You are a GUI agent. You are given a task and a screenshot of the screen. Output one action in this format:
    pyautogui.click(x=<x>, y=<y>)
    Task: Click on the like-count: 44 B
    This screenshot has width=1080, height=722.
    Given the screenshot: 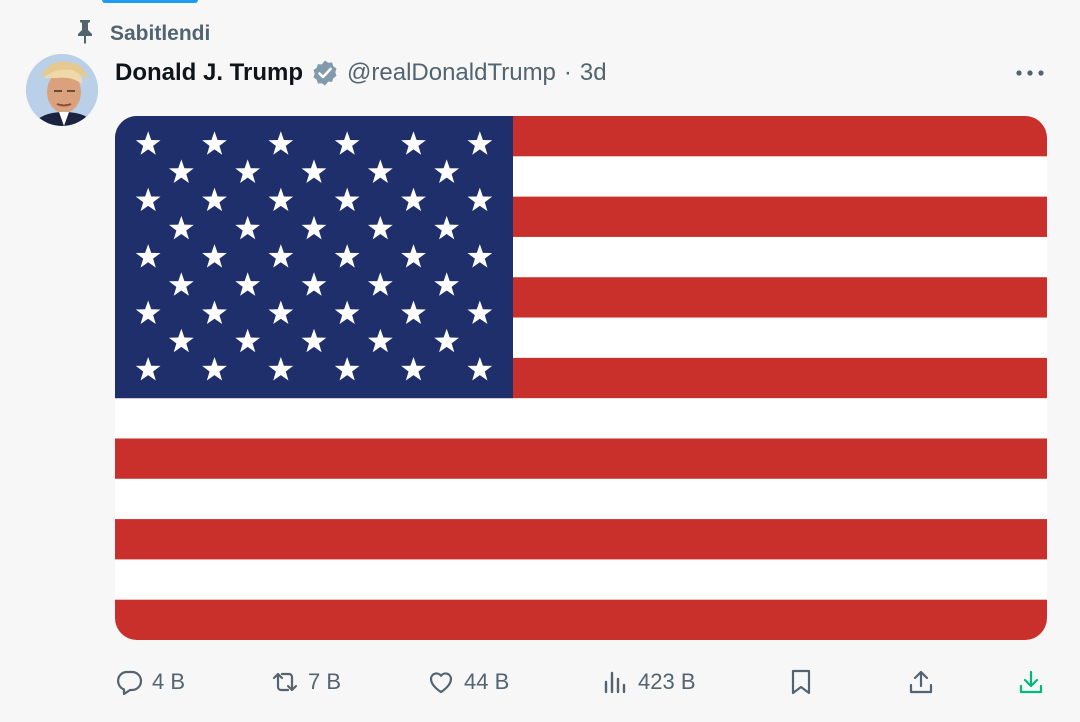 What is the action you would take?
    pyautogui.click(x=487, y=681)
    